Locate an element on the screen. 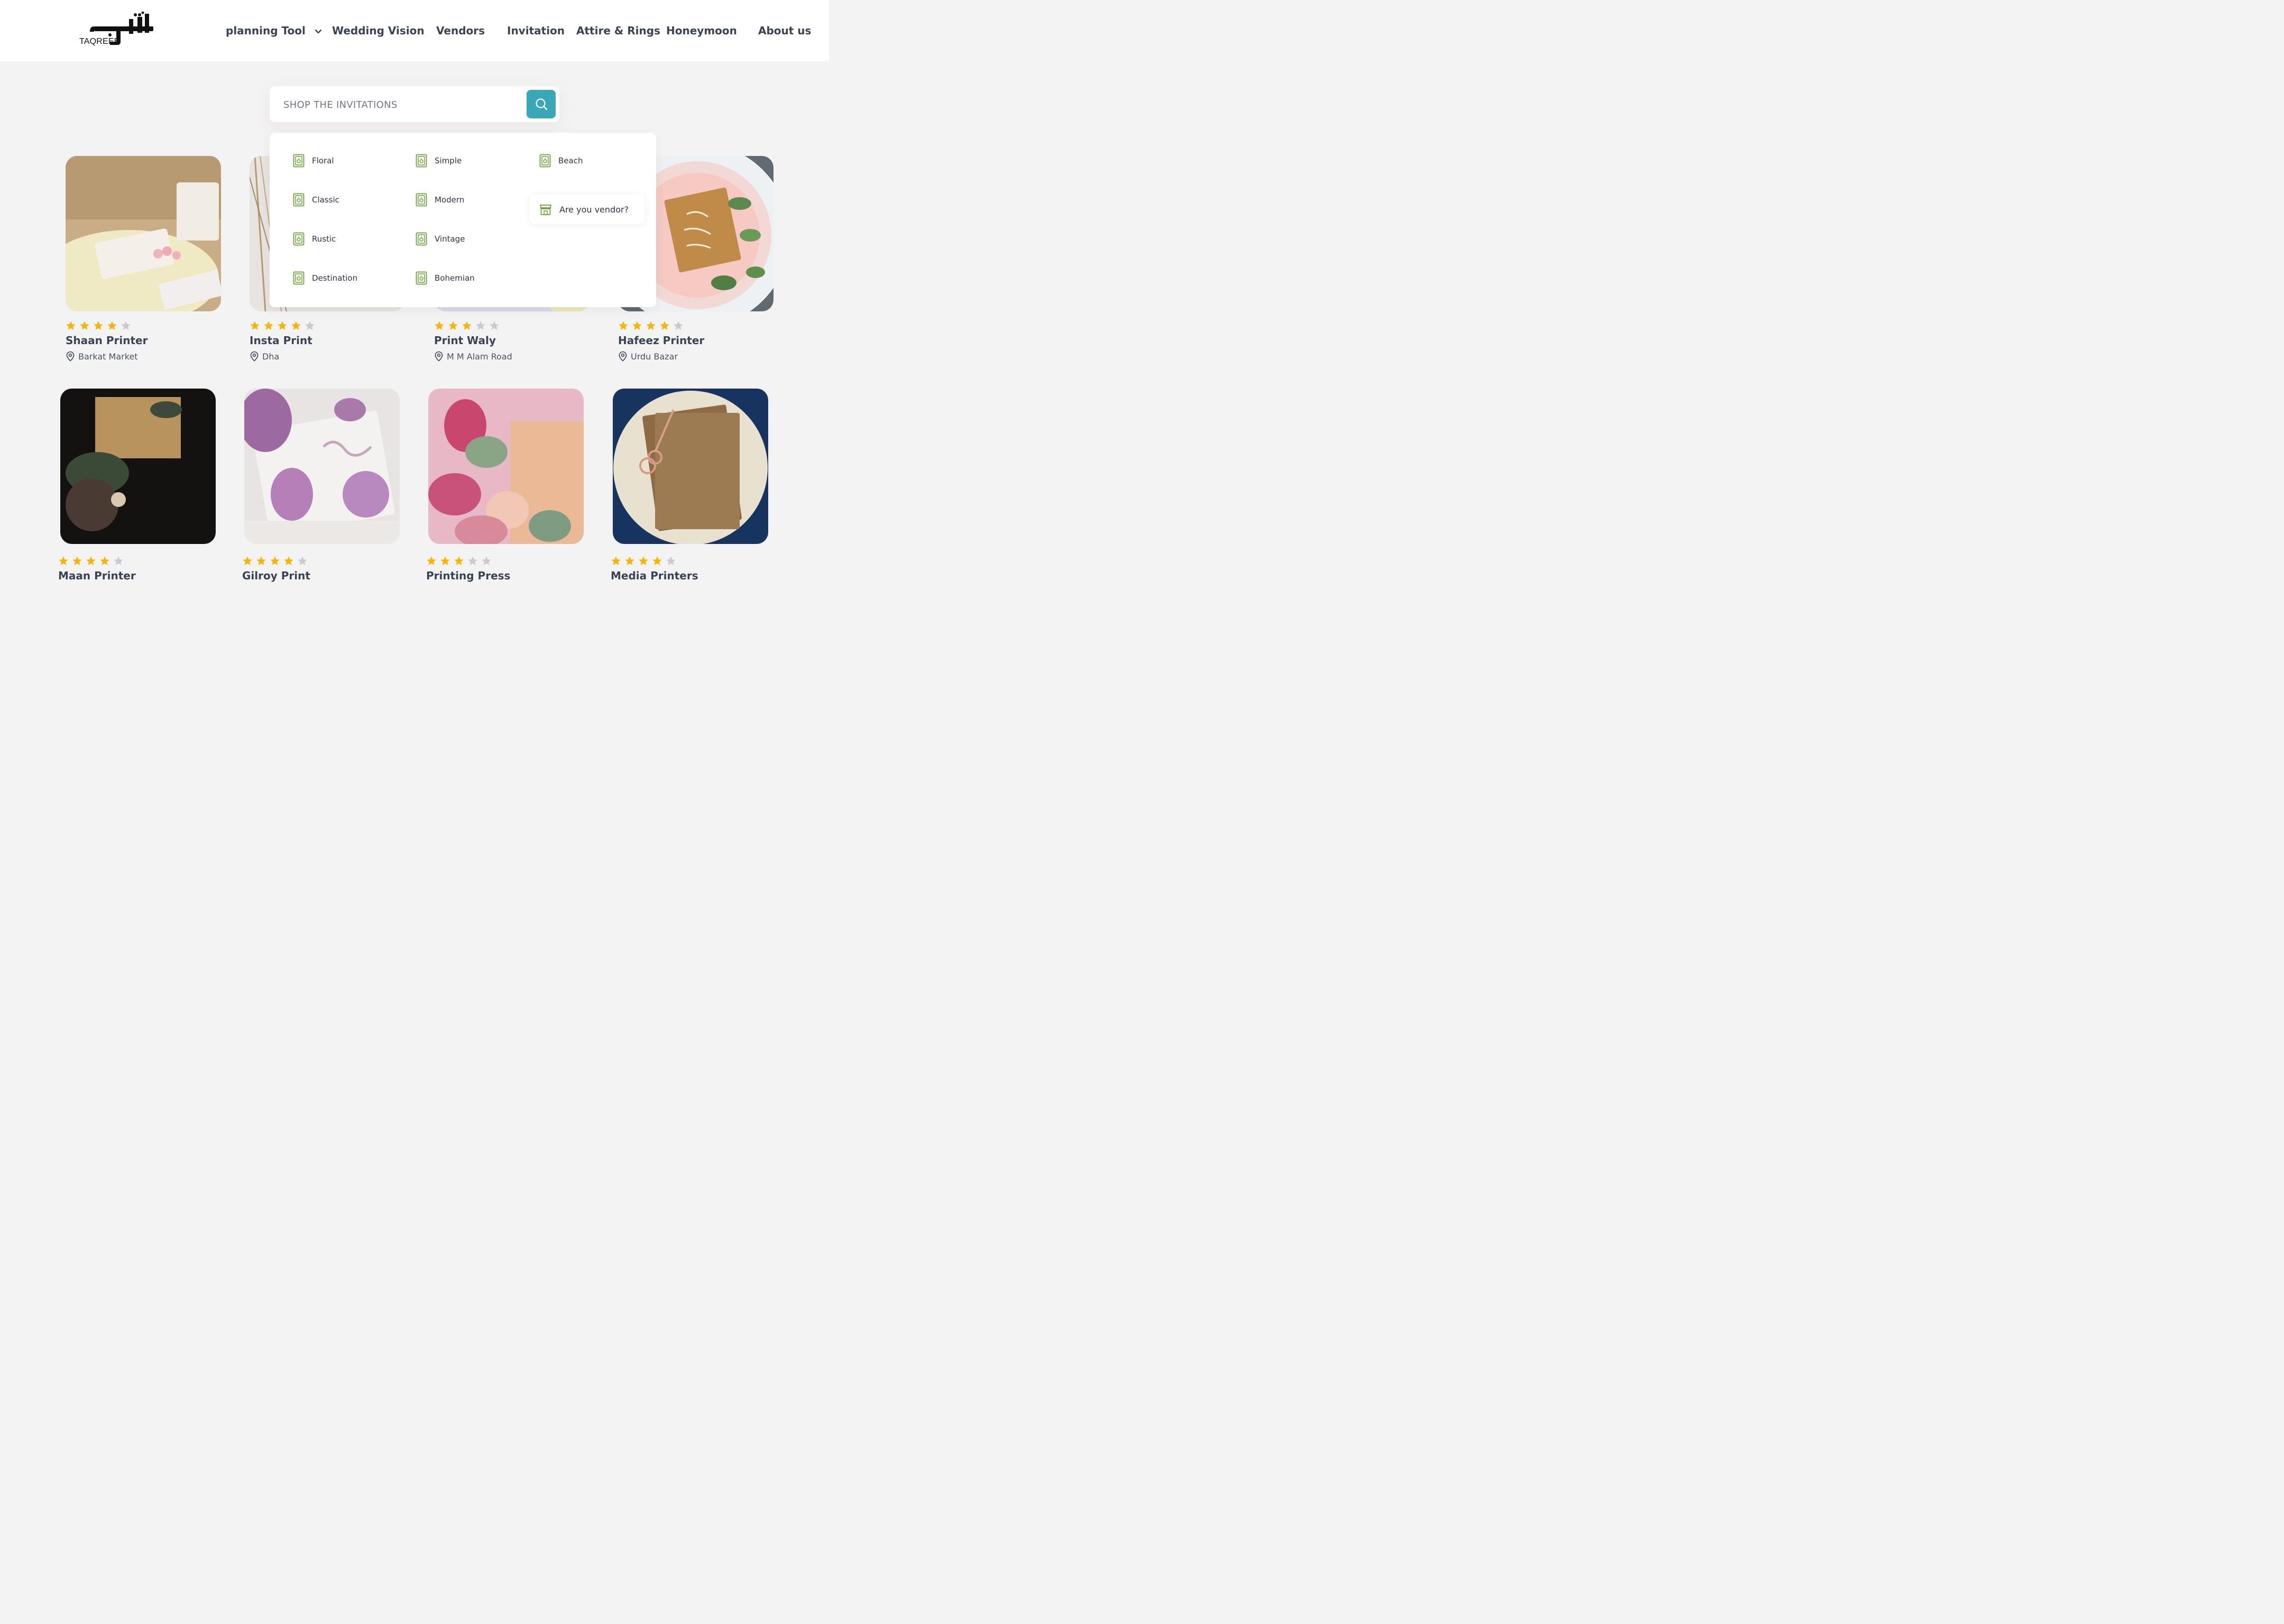 The image size is (2284, 1624). category-classic: Classic is located at coordinates (316, 200).